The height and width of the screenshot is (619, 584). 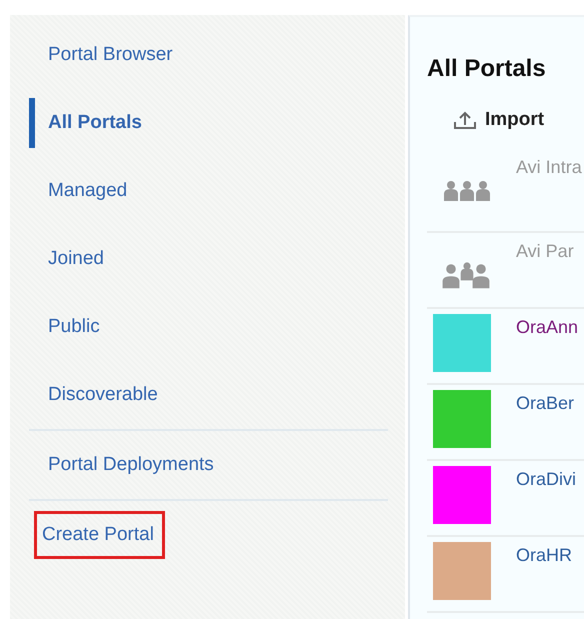 What do you see at coordinates (545, 251) in the screenshot?
I see `portal-link: Avi Par` at bounding box center [545, 251].